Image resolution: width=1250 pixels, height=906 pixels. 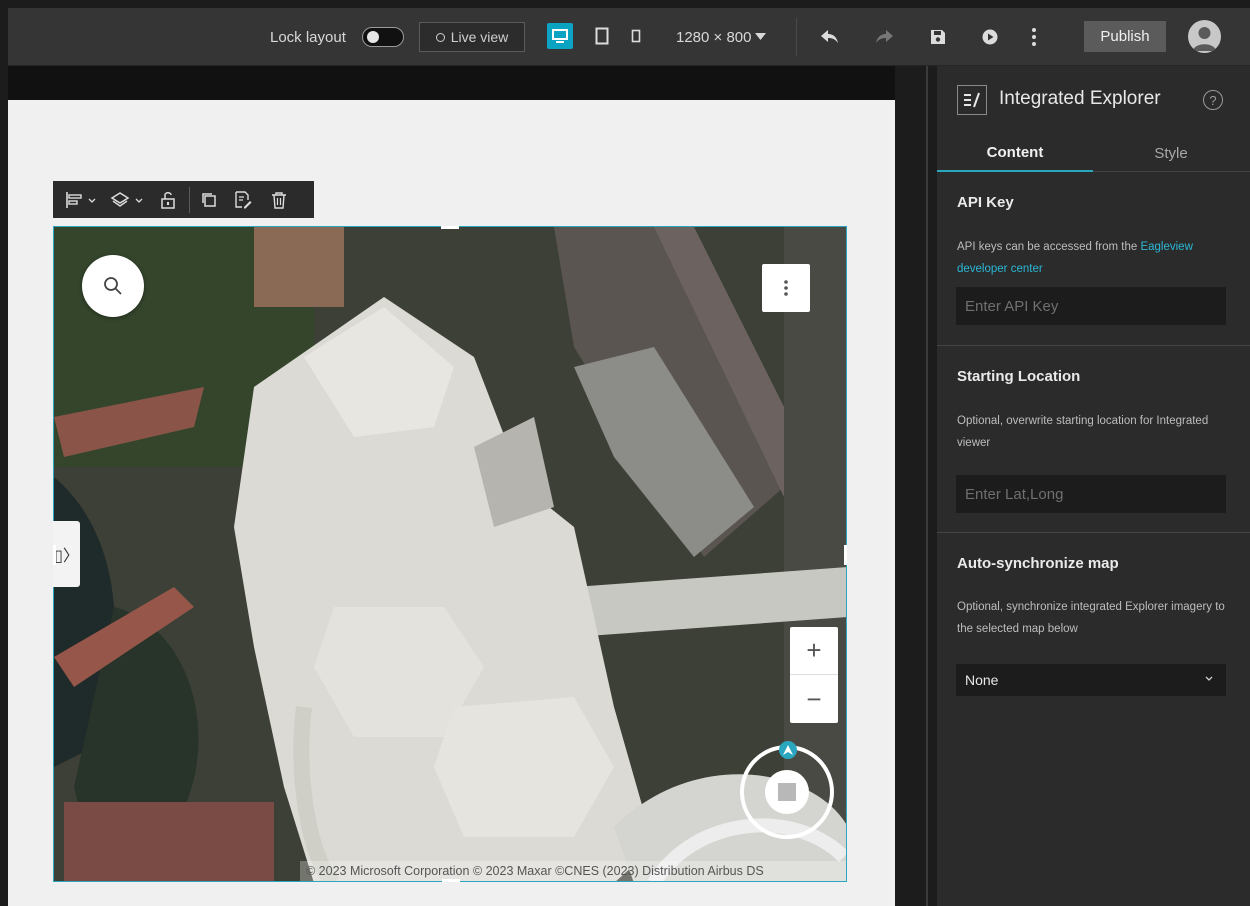 I want to click on save-button, so click(x=938, y=37).